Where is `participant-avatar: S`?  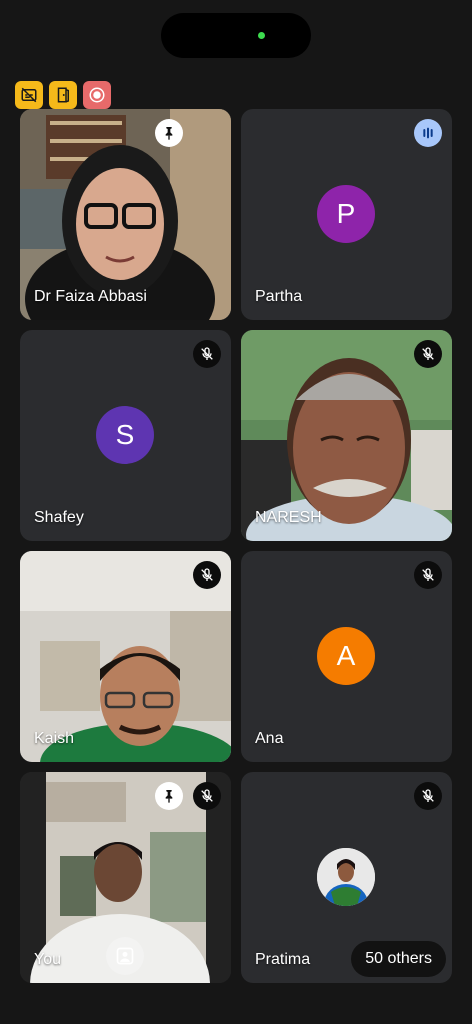
participant-avatar: S is located at coordinates (125, 435).